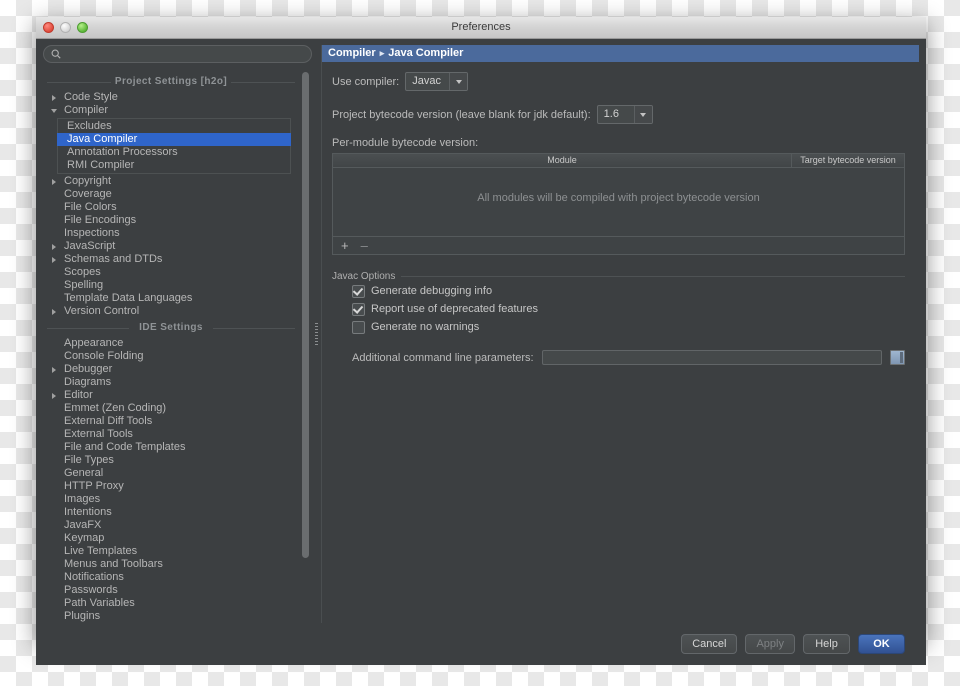 The width and height of the screenshot is (960, 686). I want to click on project-bytecode-dropdown: 1.6, so click(624, 114).